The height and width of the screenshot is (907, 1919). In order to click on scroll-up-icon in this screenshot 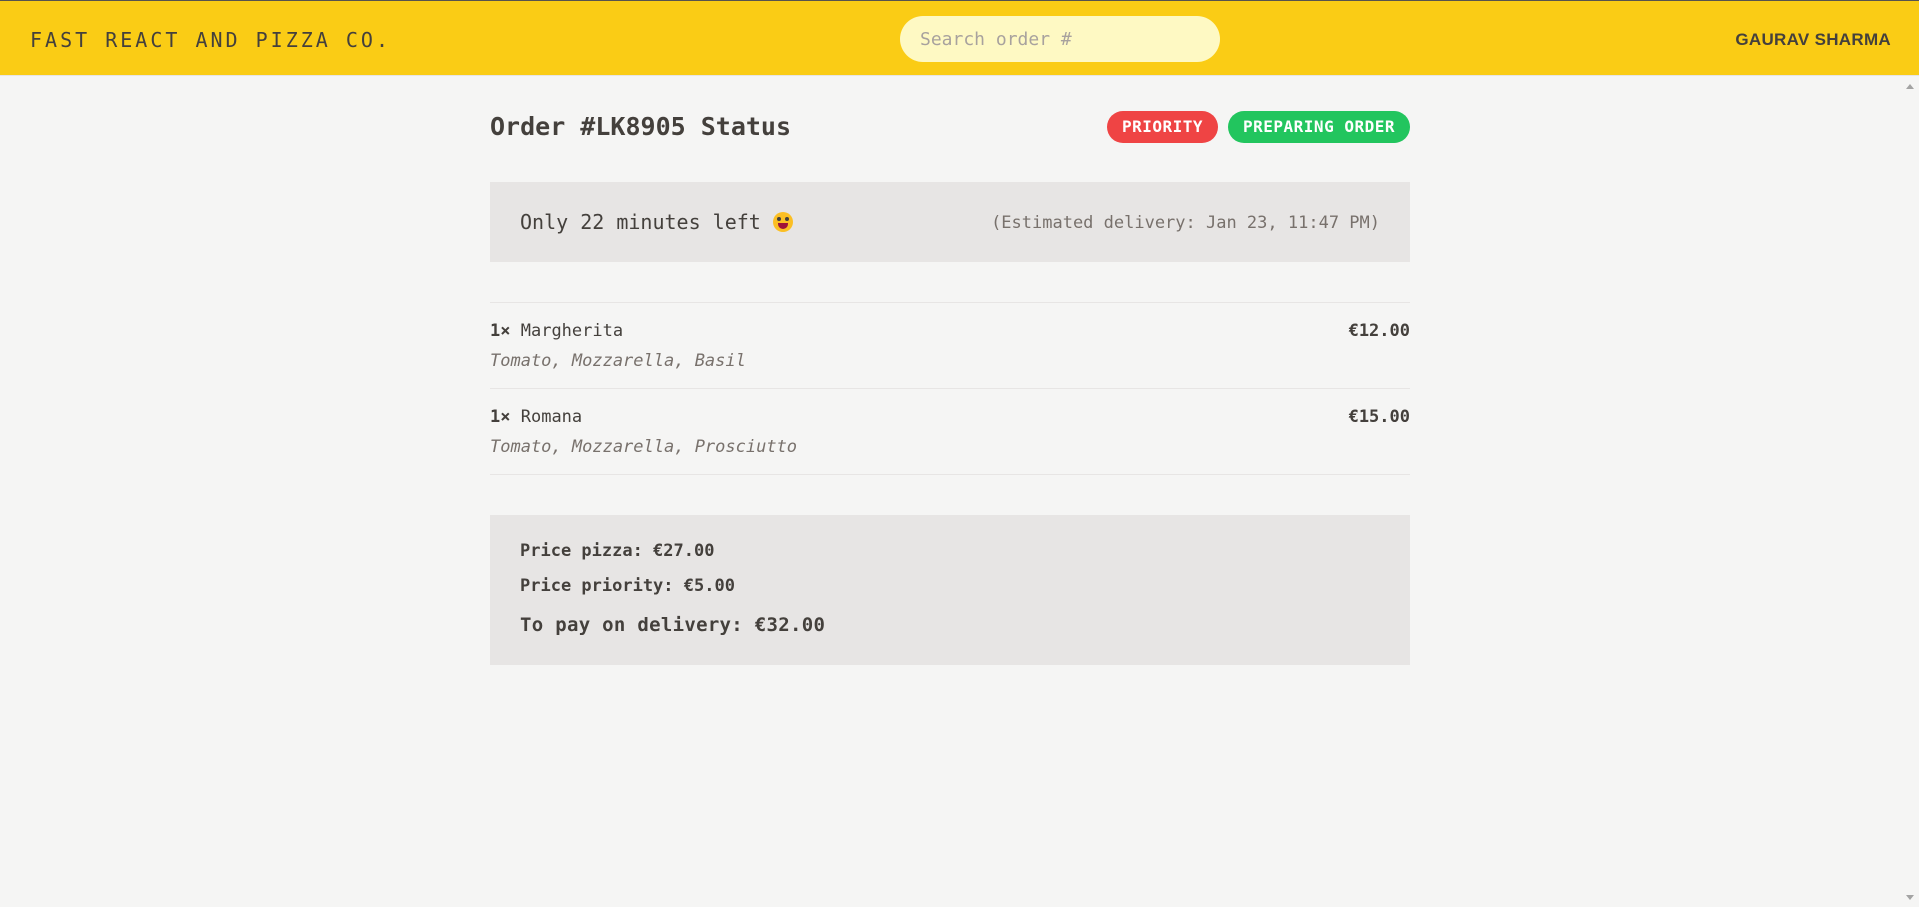, I will do `click(1910, 86)`.